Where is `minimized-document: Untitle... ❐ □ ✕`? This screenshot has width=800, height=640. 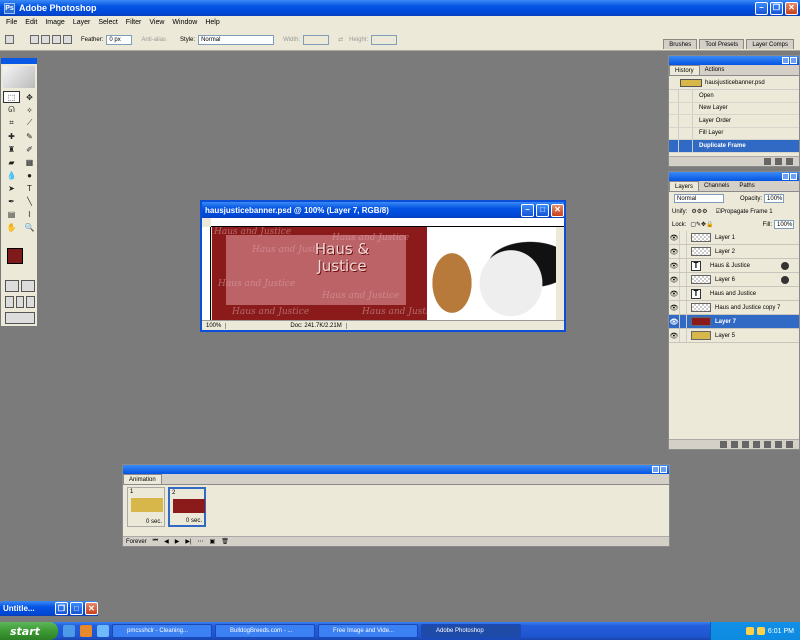
minimized-document: Untitle... ❐ □ ✕ is located at coordinates (49, 608).